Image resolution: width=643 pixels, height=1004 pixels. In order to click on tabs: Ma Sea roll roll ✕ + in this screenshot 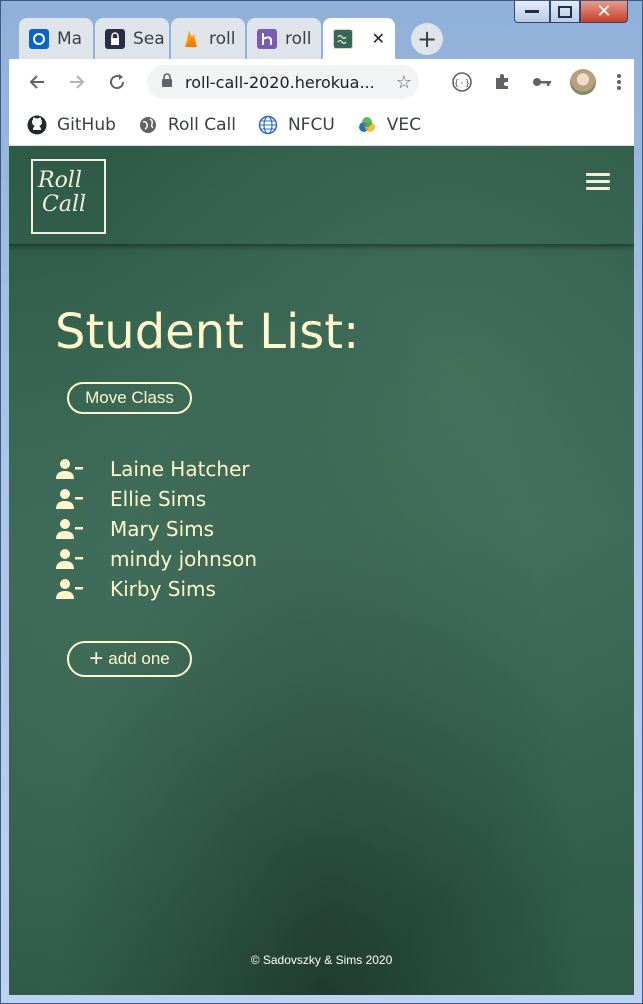, I will do `click(231, 38)`.